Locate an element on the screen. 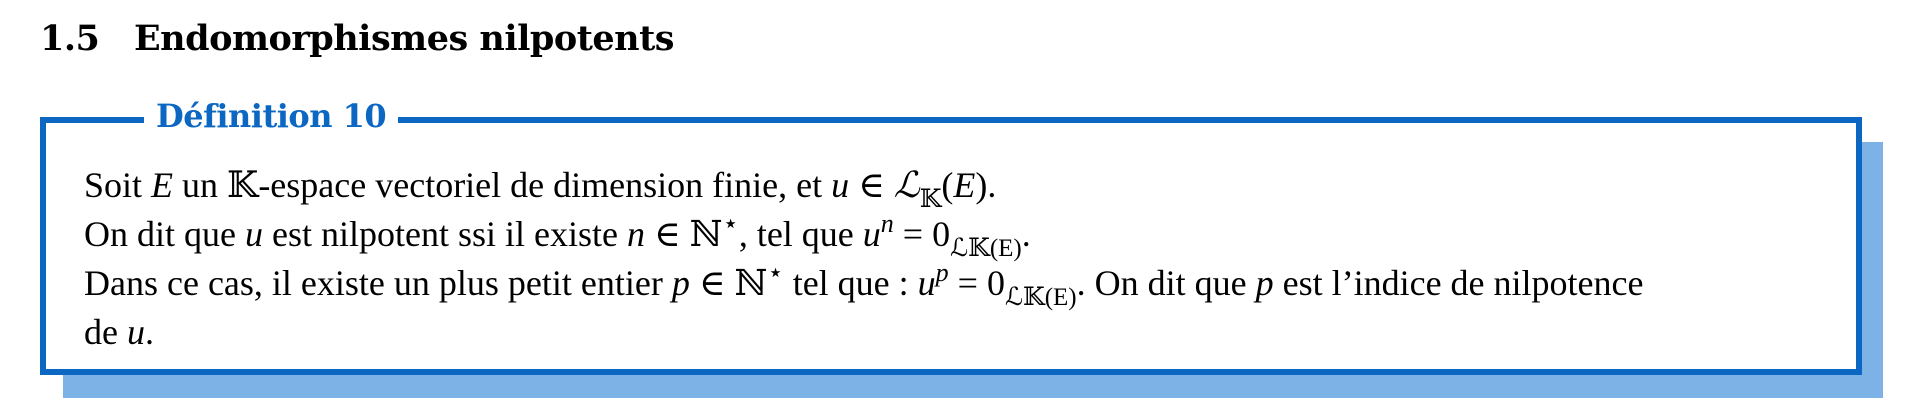 The image size is (1914, 416). text-segment: ∈ is located at coordinates (871, 185).